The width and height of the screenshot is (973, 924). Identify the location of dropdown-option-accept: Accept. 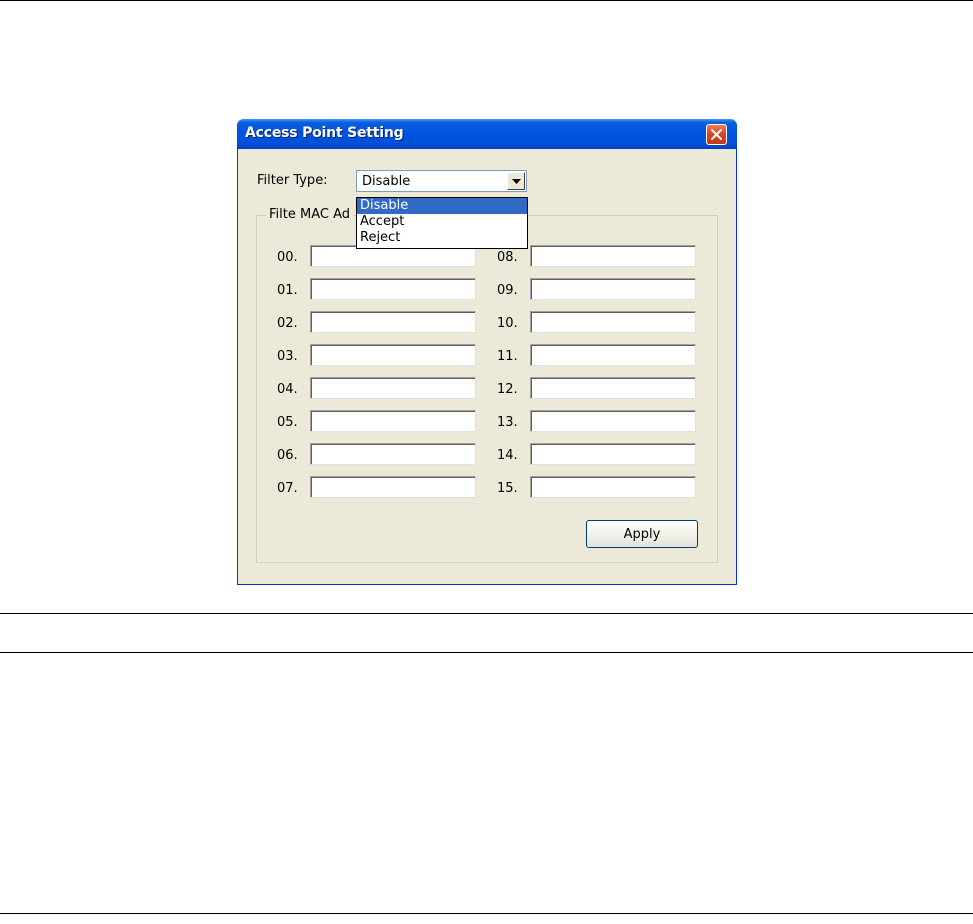
(442, 222).